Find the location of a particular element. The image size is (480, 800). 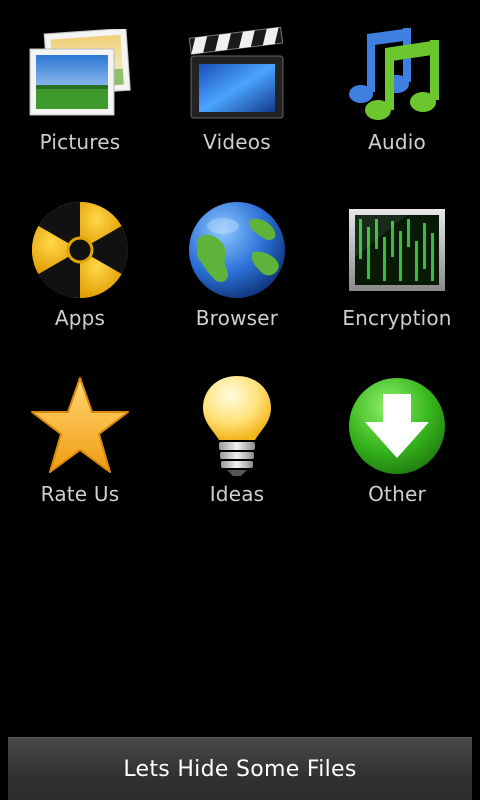

tile-videos: Videos is located at coordinates (237, 110).